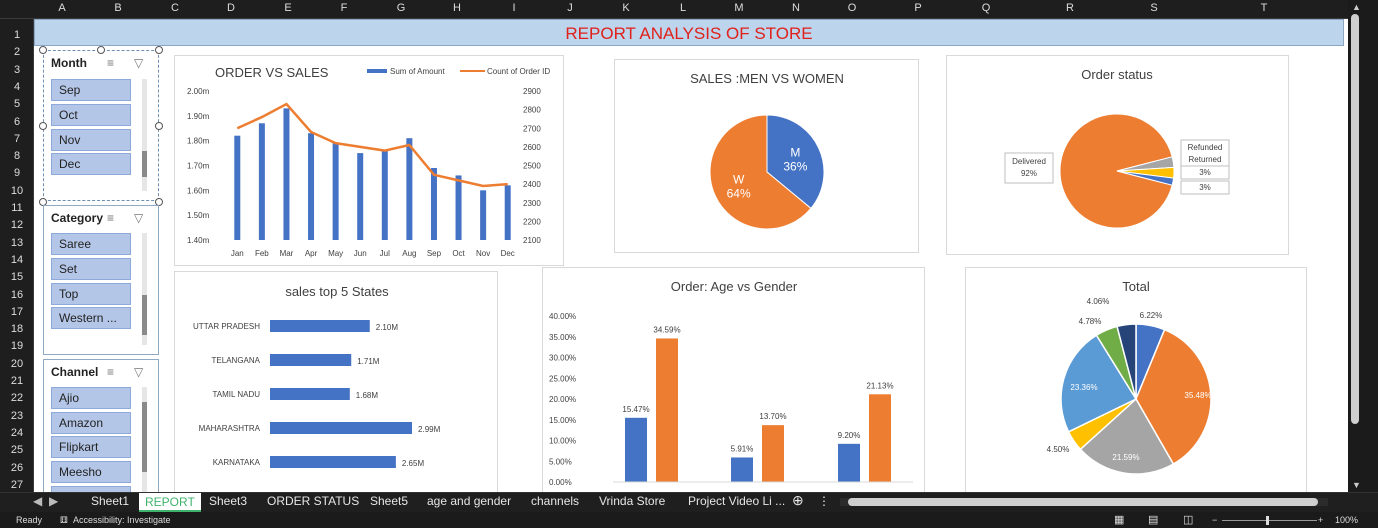  What do you see at coordinates (1119, 519) in the screenshot?
I see `normal-view-icon: ▦` at bounding box center [1119, 519].